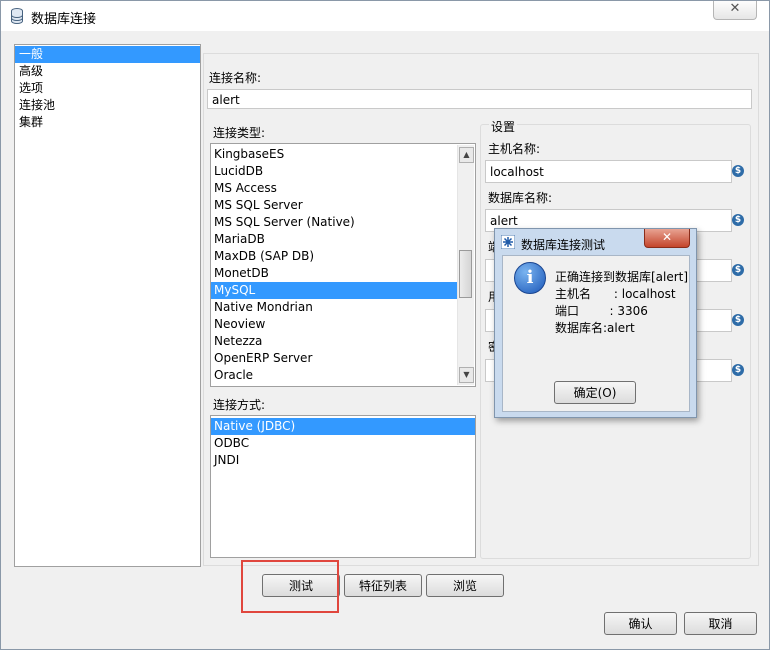 This screenshot has height=650, width=770. Describe the element at coordinates (601, 311) in the screenshot. I see `dialog-message-line: 端口 : 3306` at that location.